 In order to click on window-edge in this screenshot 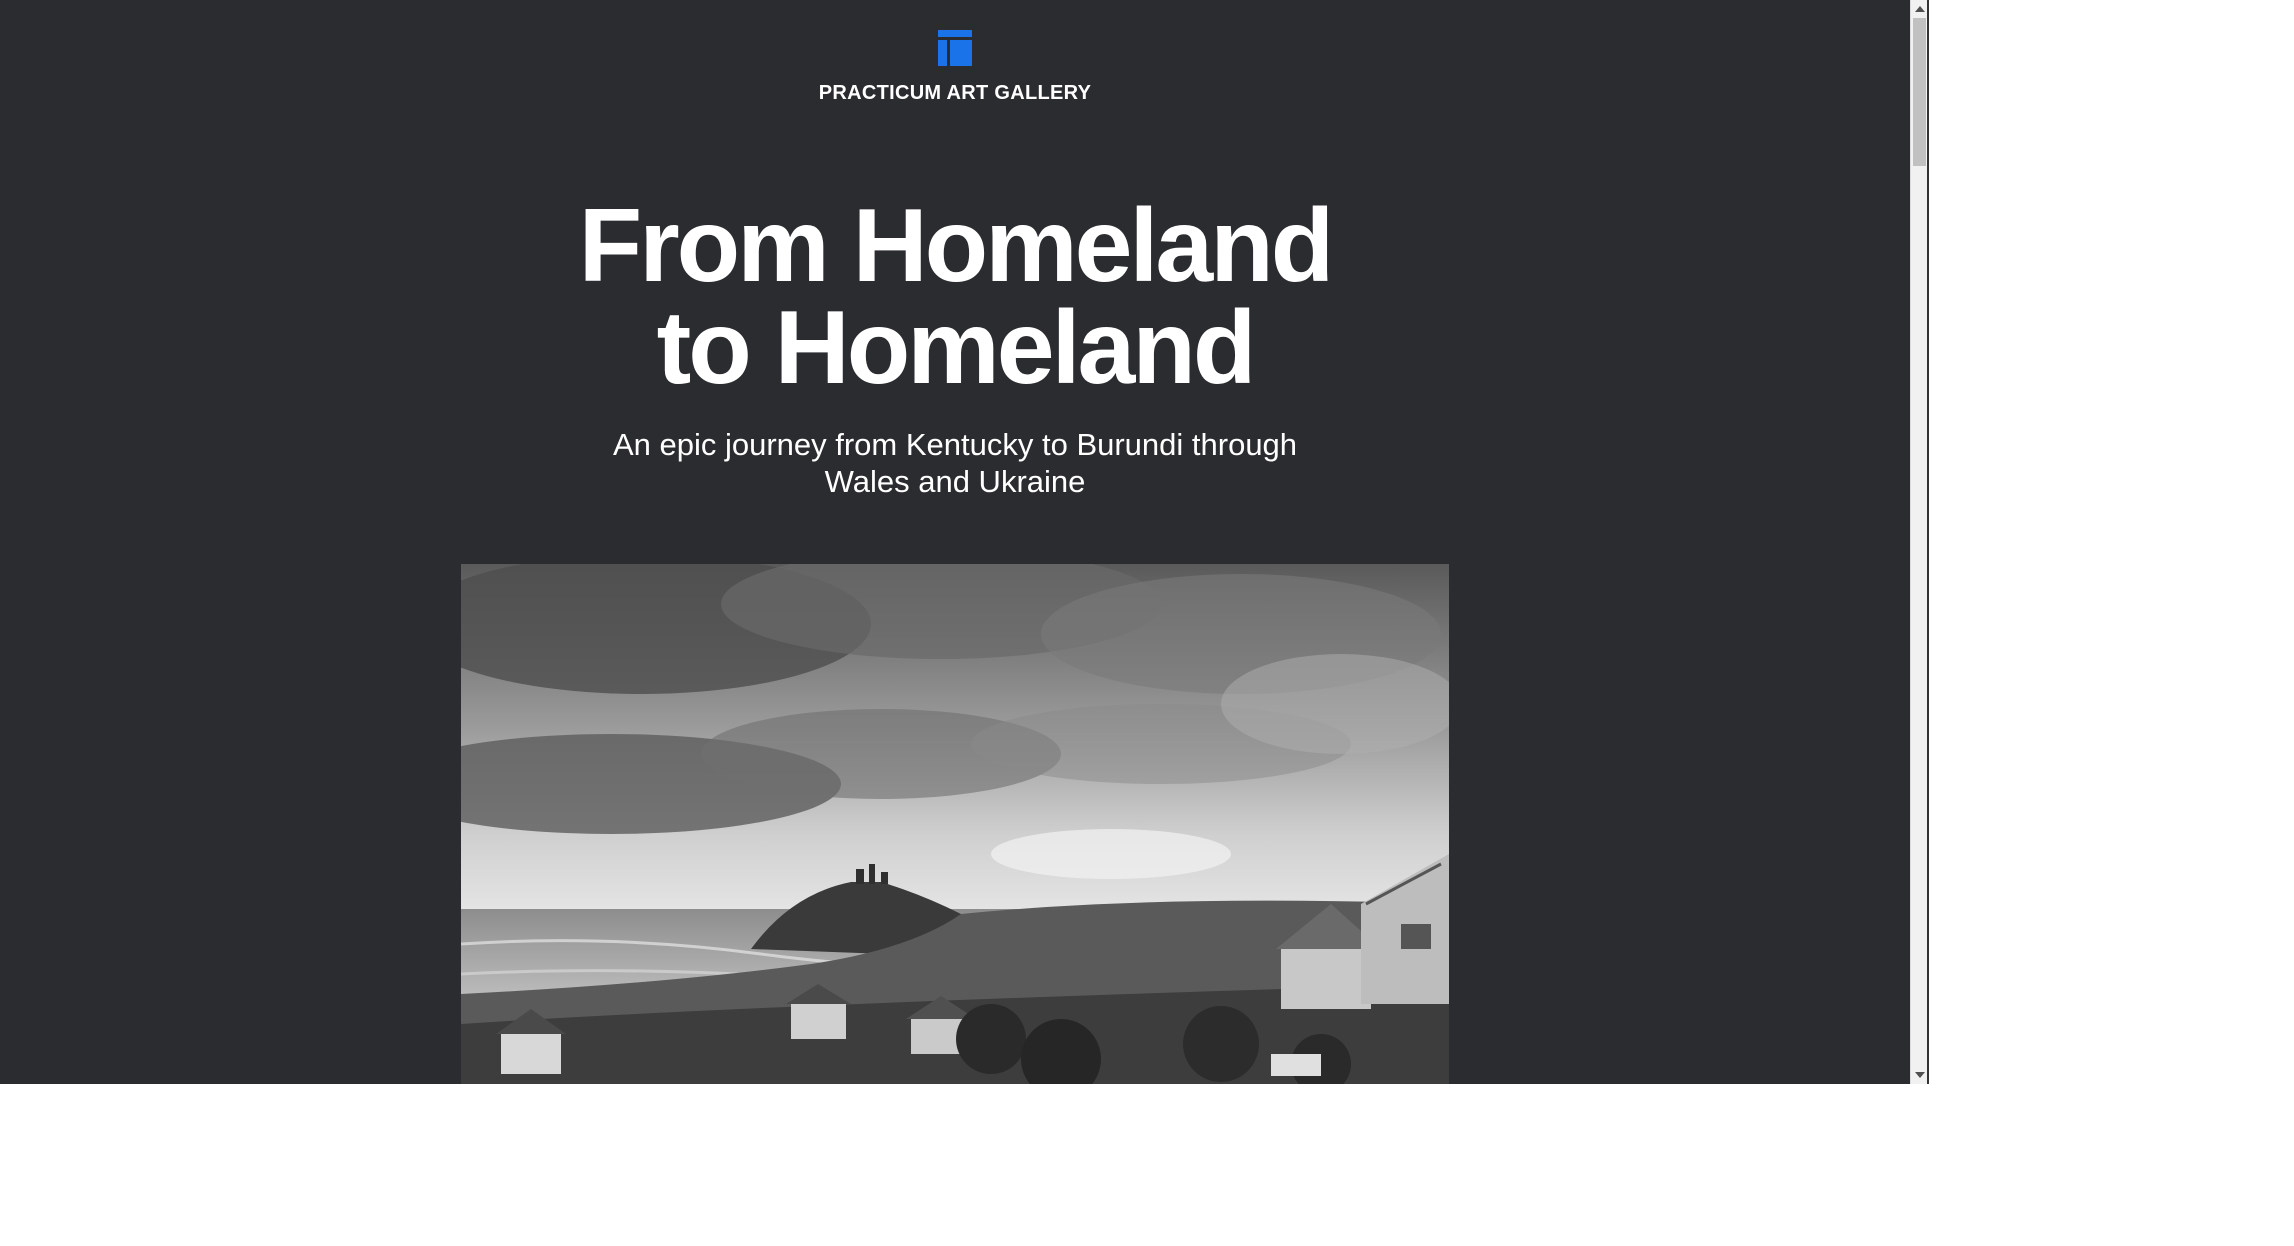, I will do `click(1928, 542)`.